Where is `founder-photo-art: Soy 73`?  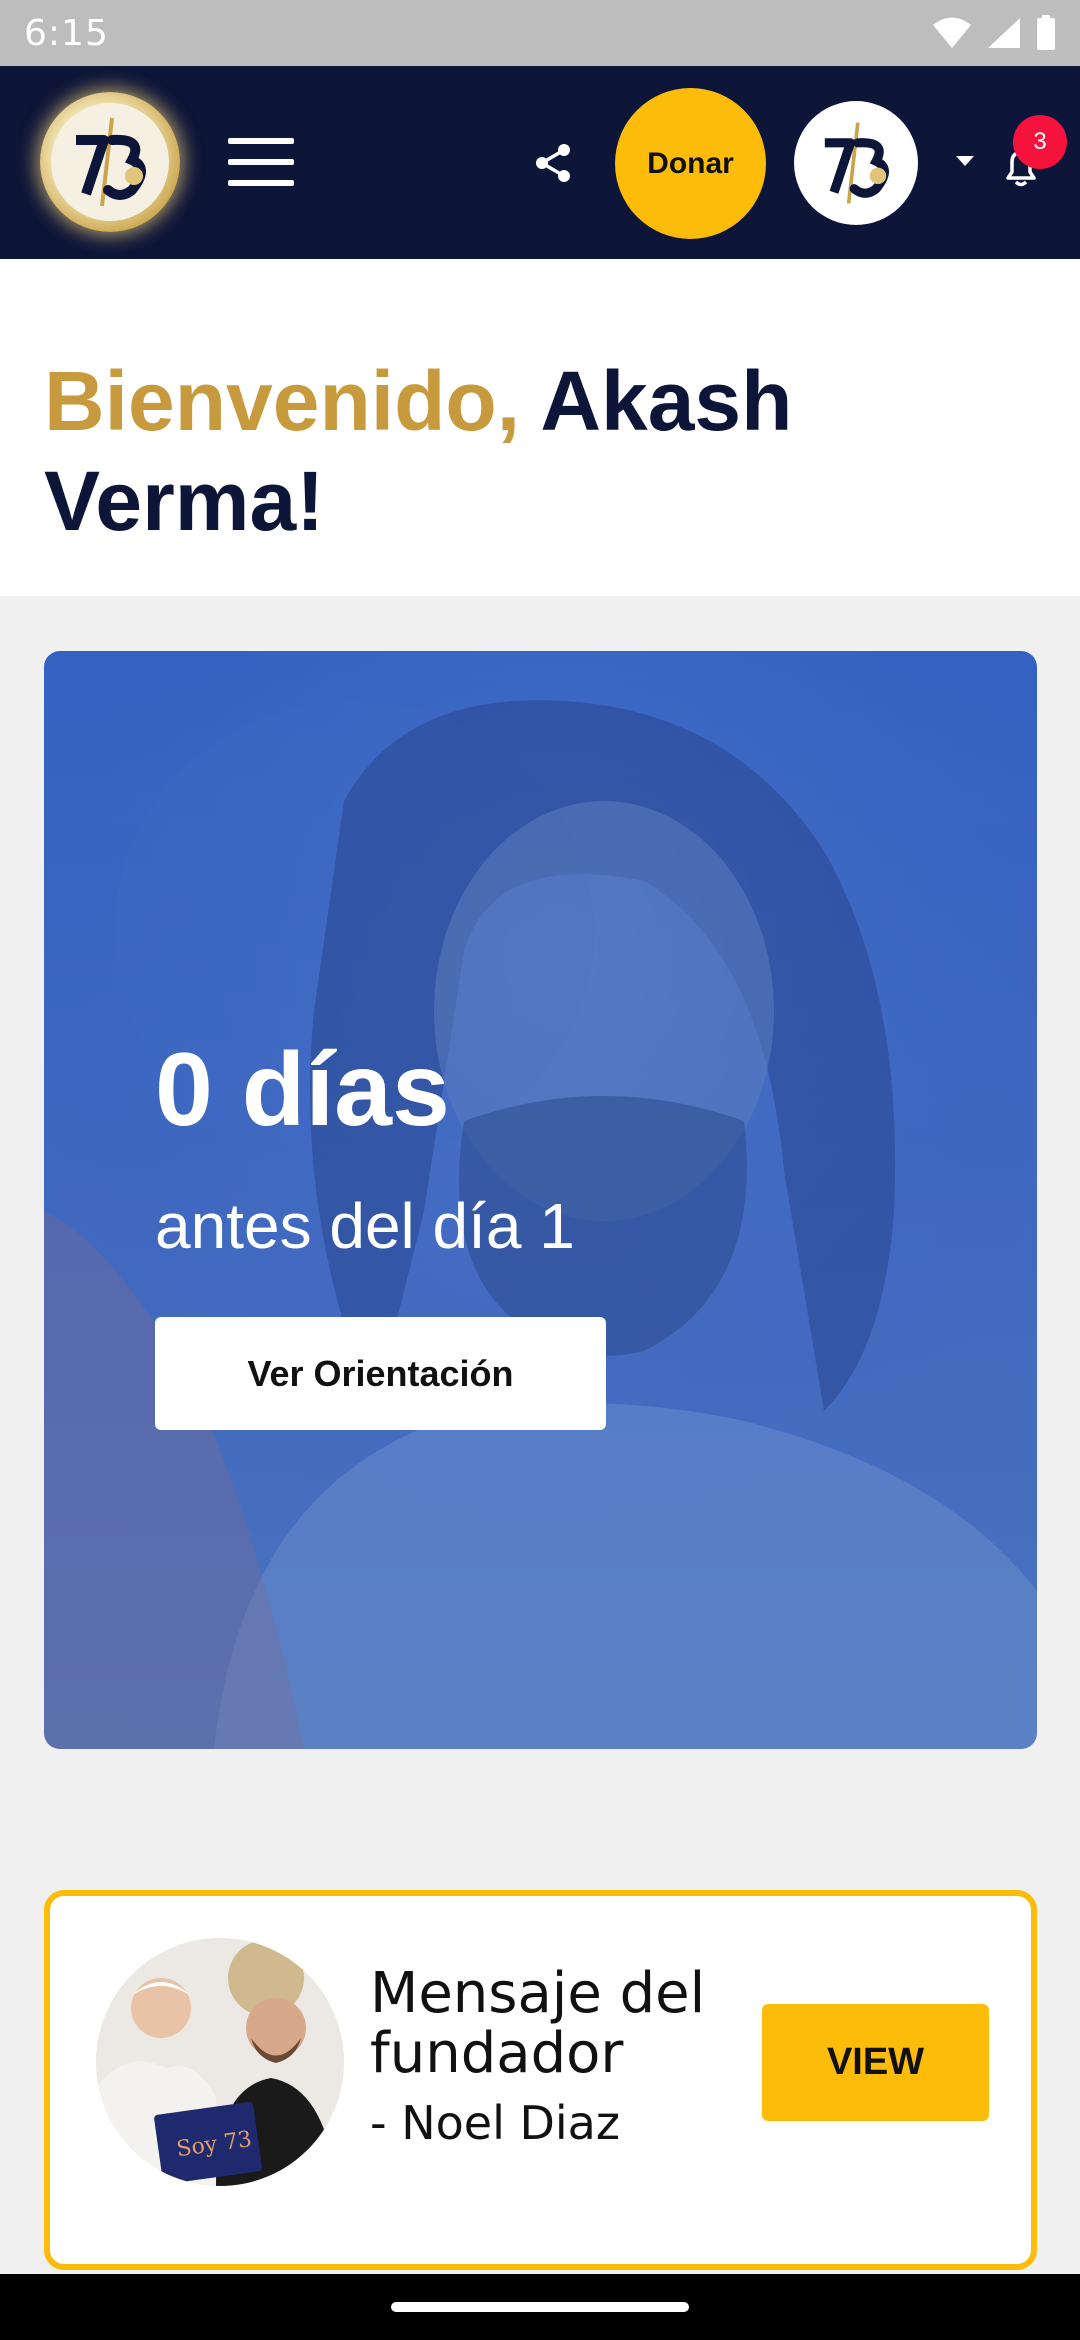
founder-photo-art: Soy 73 is located at coordinates (220, 2062).